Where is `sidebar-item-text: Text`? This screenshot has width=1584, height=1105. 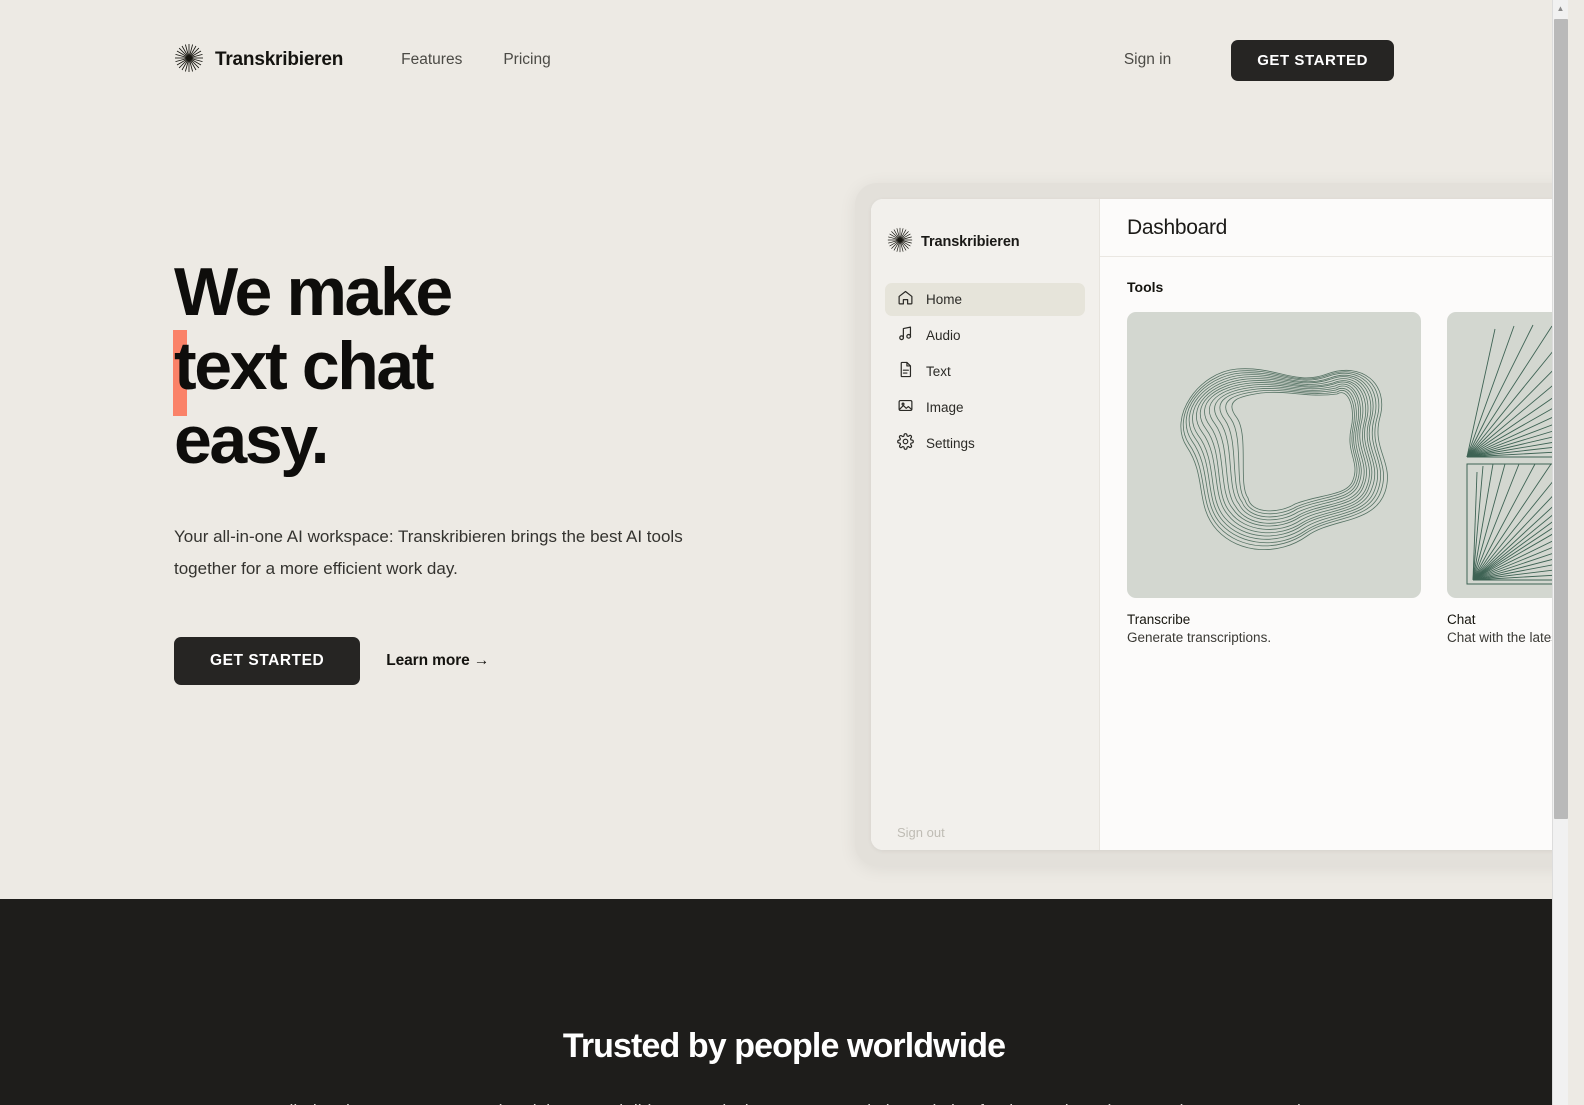 sidebar-item-text: Text is located at coordinates (985, 371).